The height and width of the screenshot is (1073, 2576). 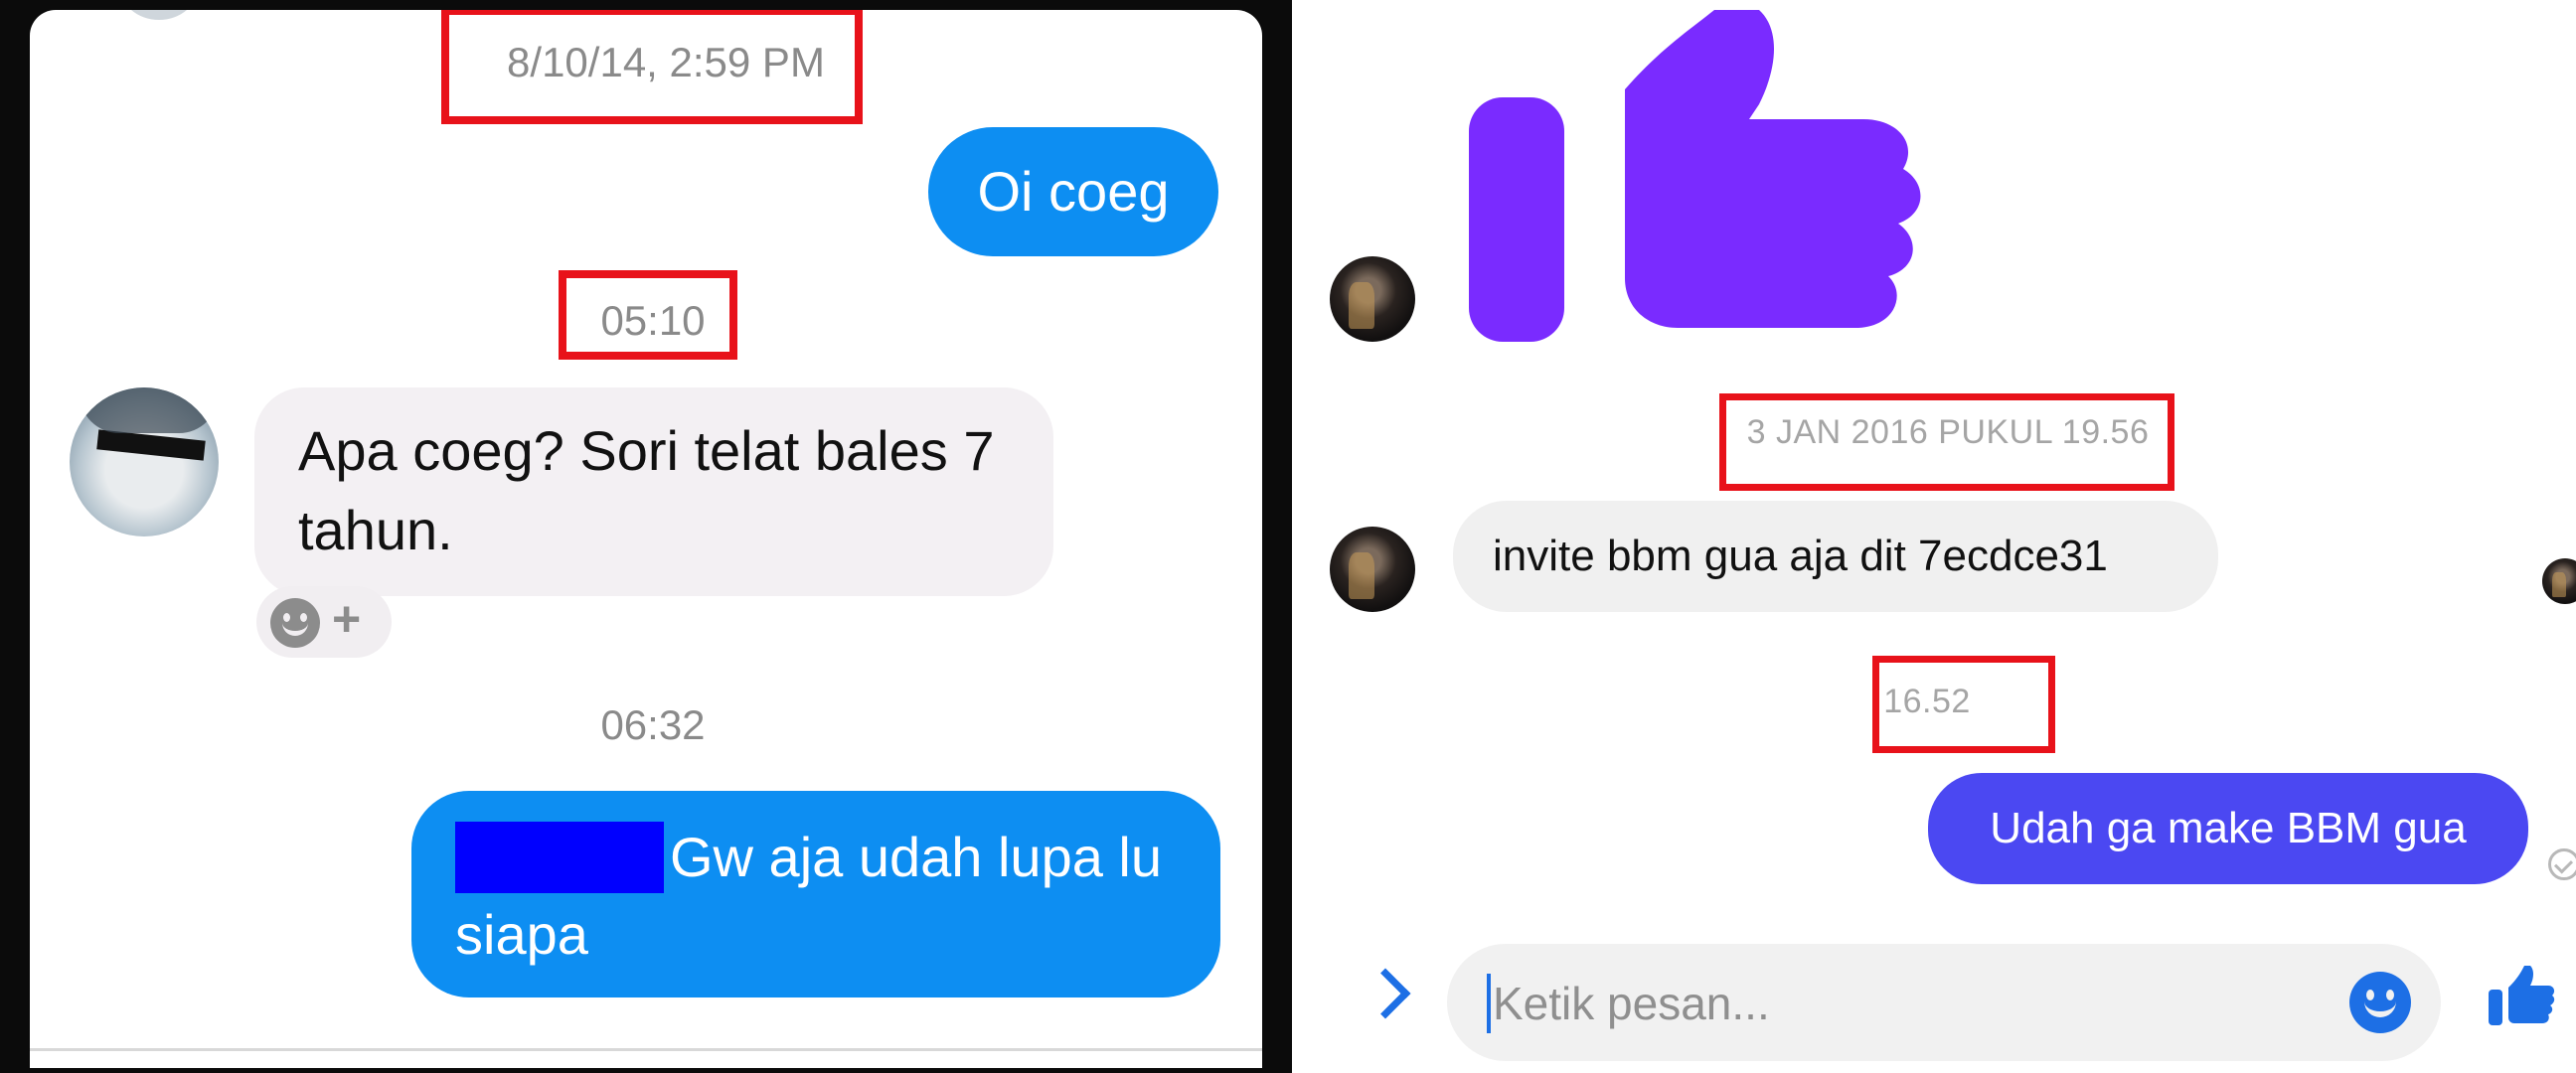 What do you see at coordinates (646, 450) in the screenshot?
I see `message-line-1: Apa coeg? Sori telat bales 7` at bounding box center [646, 450].